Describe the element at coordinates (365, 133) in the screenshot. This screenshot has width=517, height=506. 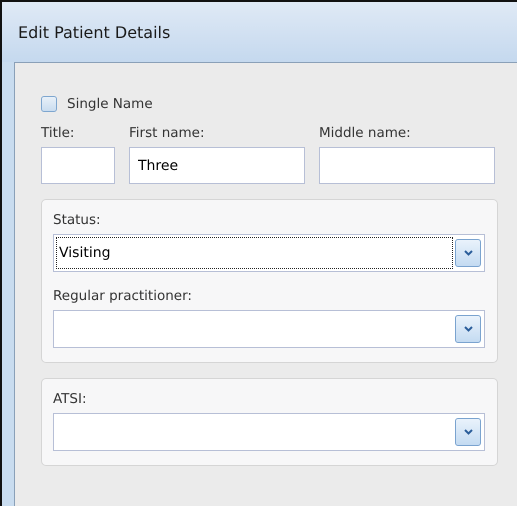
I see `field-label: Middle name:` at that location.